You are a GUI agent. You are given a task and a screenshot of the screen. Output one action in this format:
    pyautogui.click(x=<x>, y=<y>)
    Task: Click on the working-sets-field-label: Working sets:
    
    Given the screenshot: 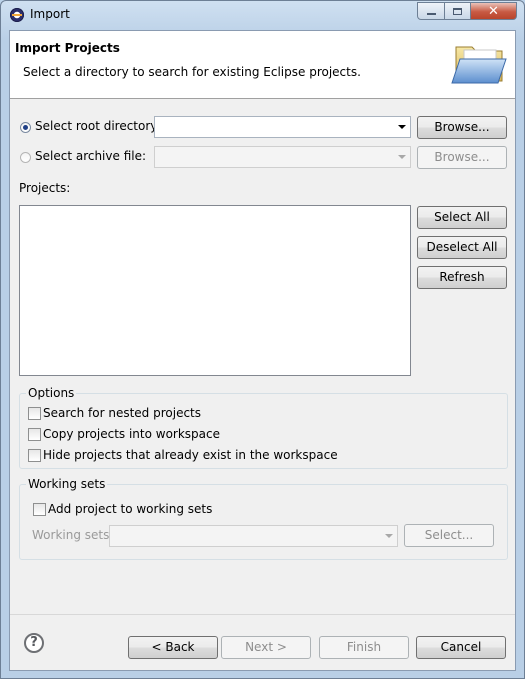 What is the action you would take?
    pyautogui.click(x=73, y=535)
    